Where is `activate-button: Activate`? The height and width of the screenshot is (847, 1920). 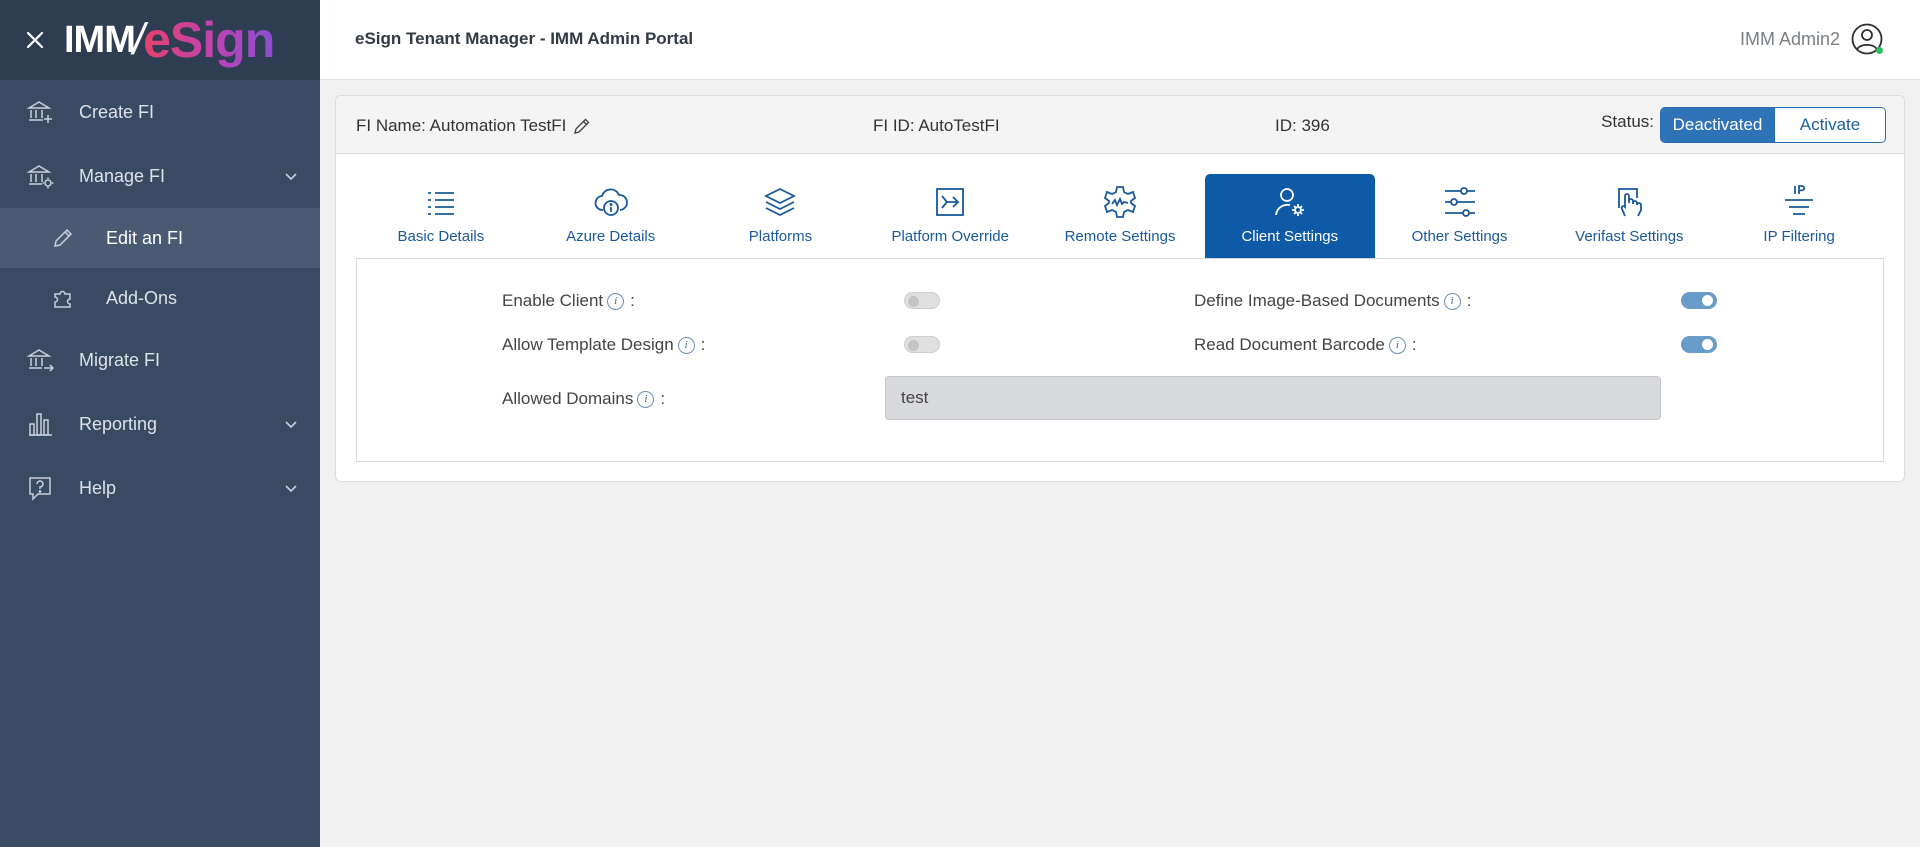 activate-button: Activate is located at coordinates (1829, 125).